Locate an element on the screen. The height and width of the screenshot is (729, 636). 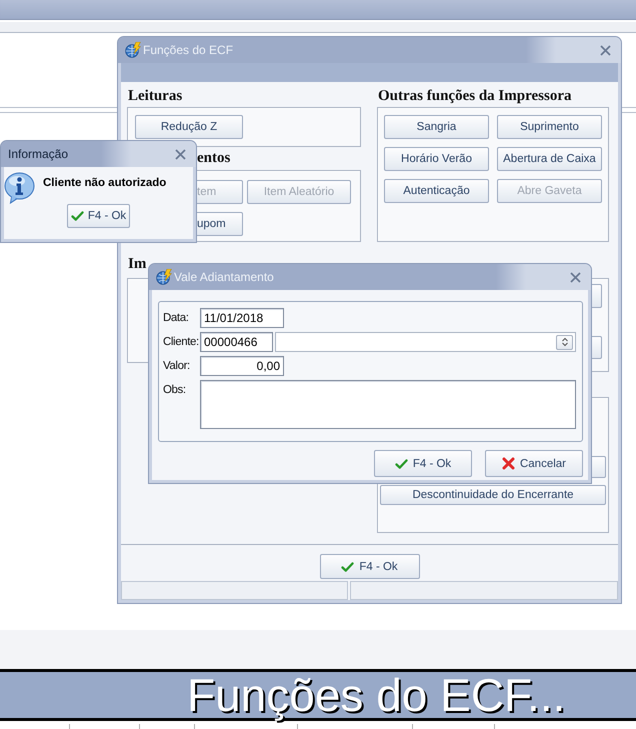
field-label: Cliente: is located at coordinates (181, 342).